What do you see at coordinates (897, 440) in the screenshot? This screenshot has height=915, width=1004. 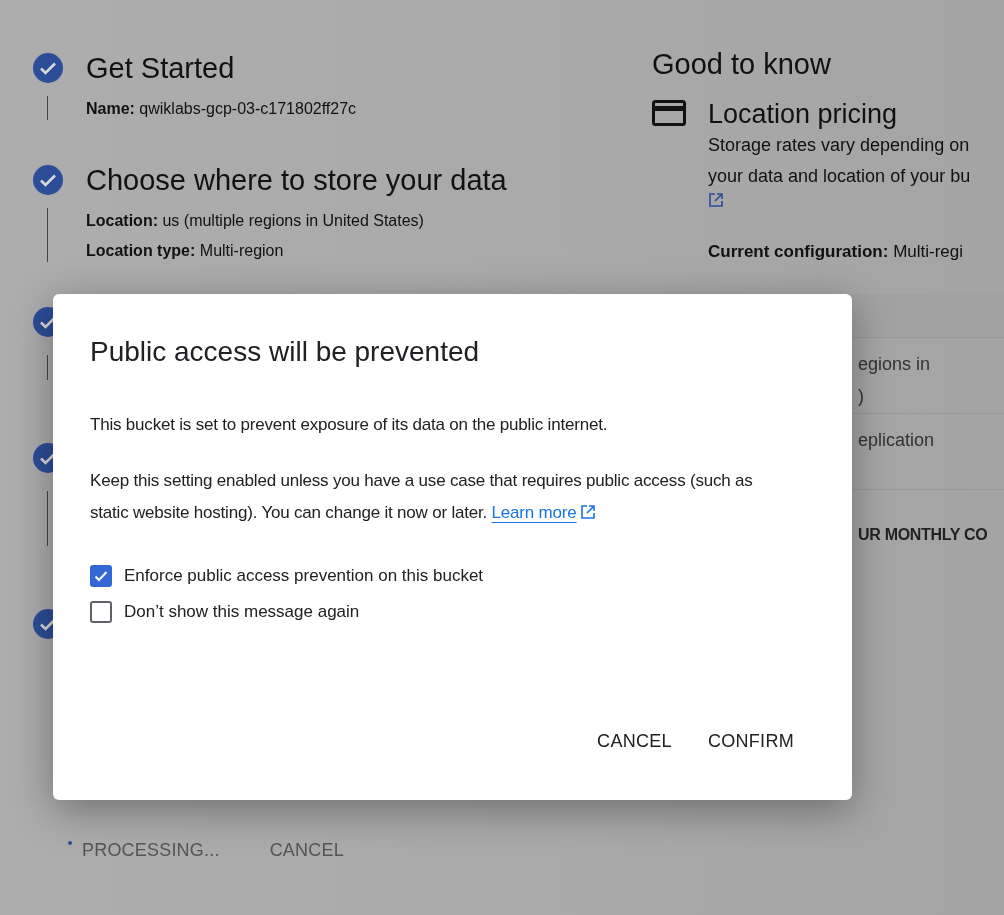 I see `table-cell-text: eplication` at bounding box center [897, 440].